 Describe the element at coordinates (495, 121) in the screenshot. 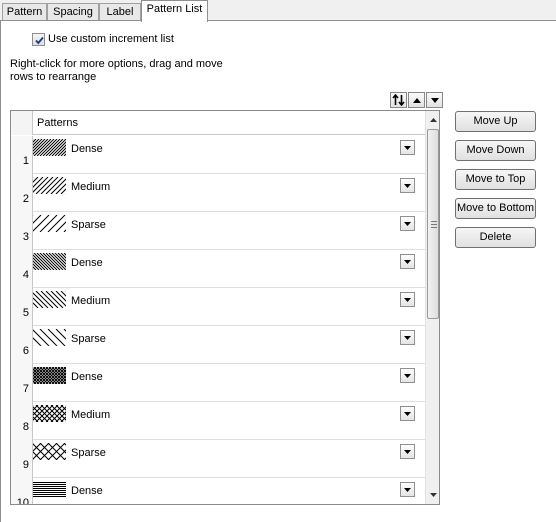

I see `move-up-button: Move Up` at that location.